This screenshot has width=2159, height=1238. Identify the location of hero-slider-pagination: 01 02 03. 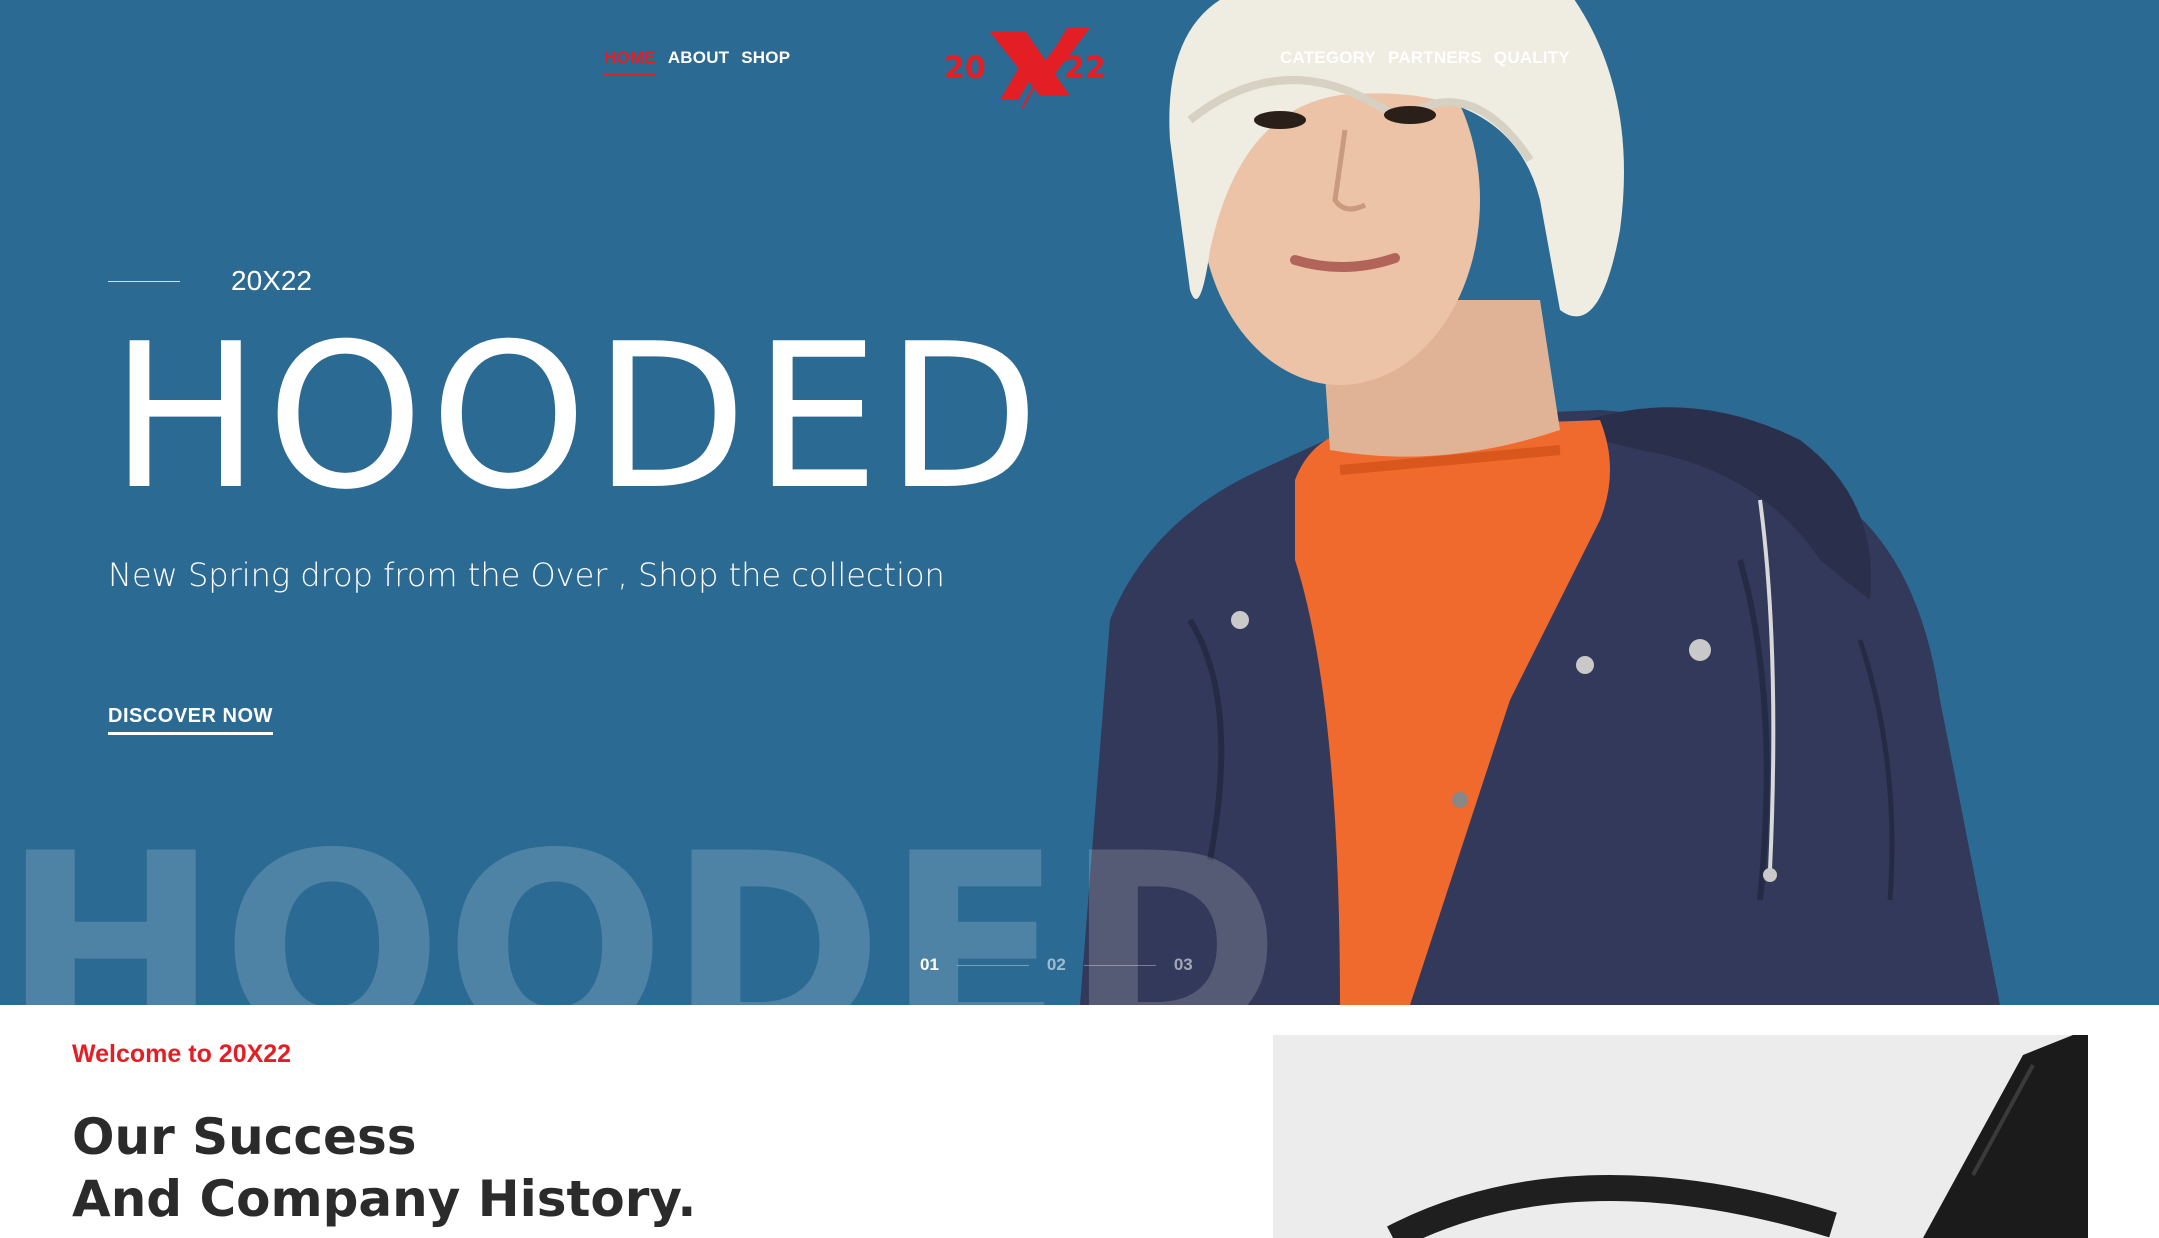
(1056, 965).